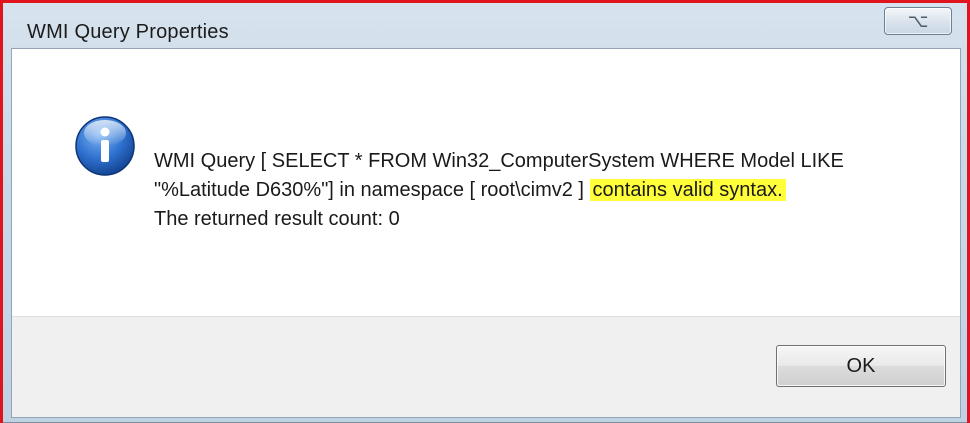 Image resolution: width=970 pixels, height=423 pixels. What do you see at coordinates (105, 146) in the screenshot?
I see `info-icon` at bounding box center [105, 146].